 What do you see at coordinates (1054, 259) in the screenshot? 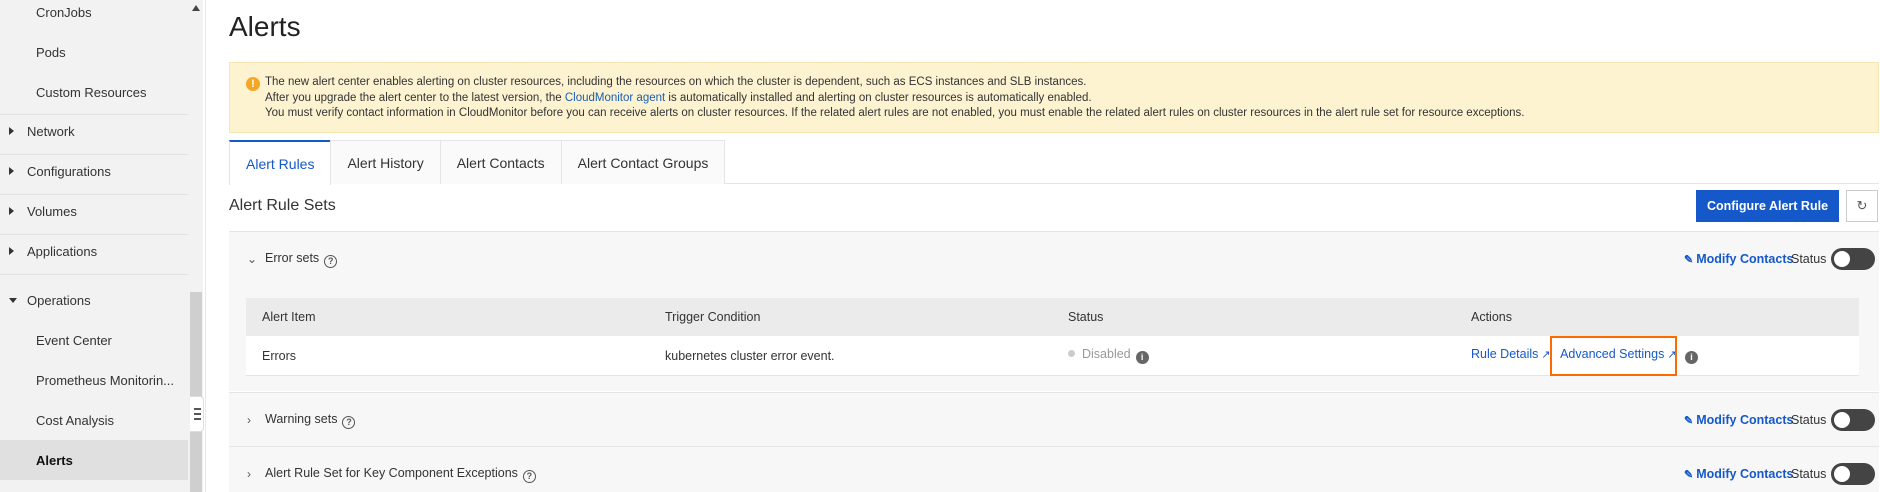
I see `rule-set-header: ⌄ Error sets? ✎ Modify Contacts Status` at bounding box center [1054, 259].